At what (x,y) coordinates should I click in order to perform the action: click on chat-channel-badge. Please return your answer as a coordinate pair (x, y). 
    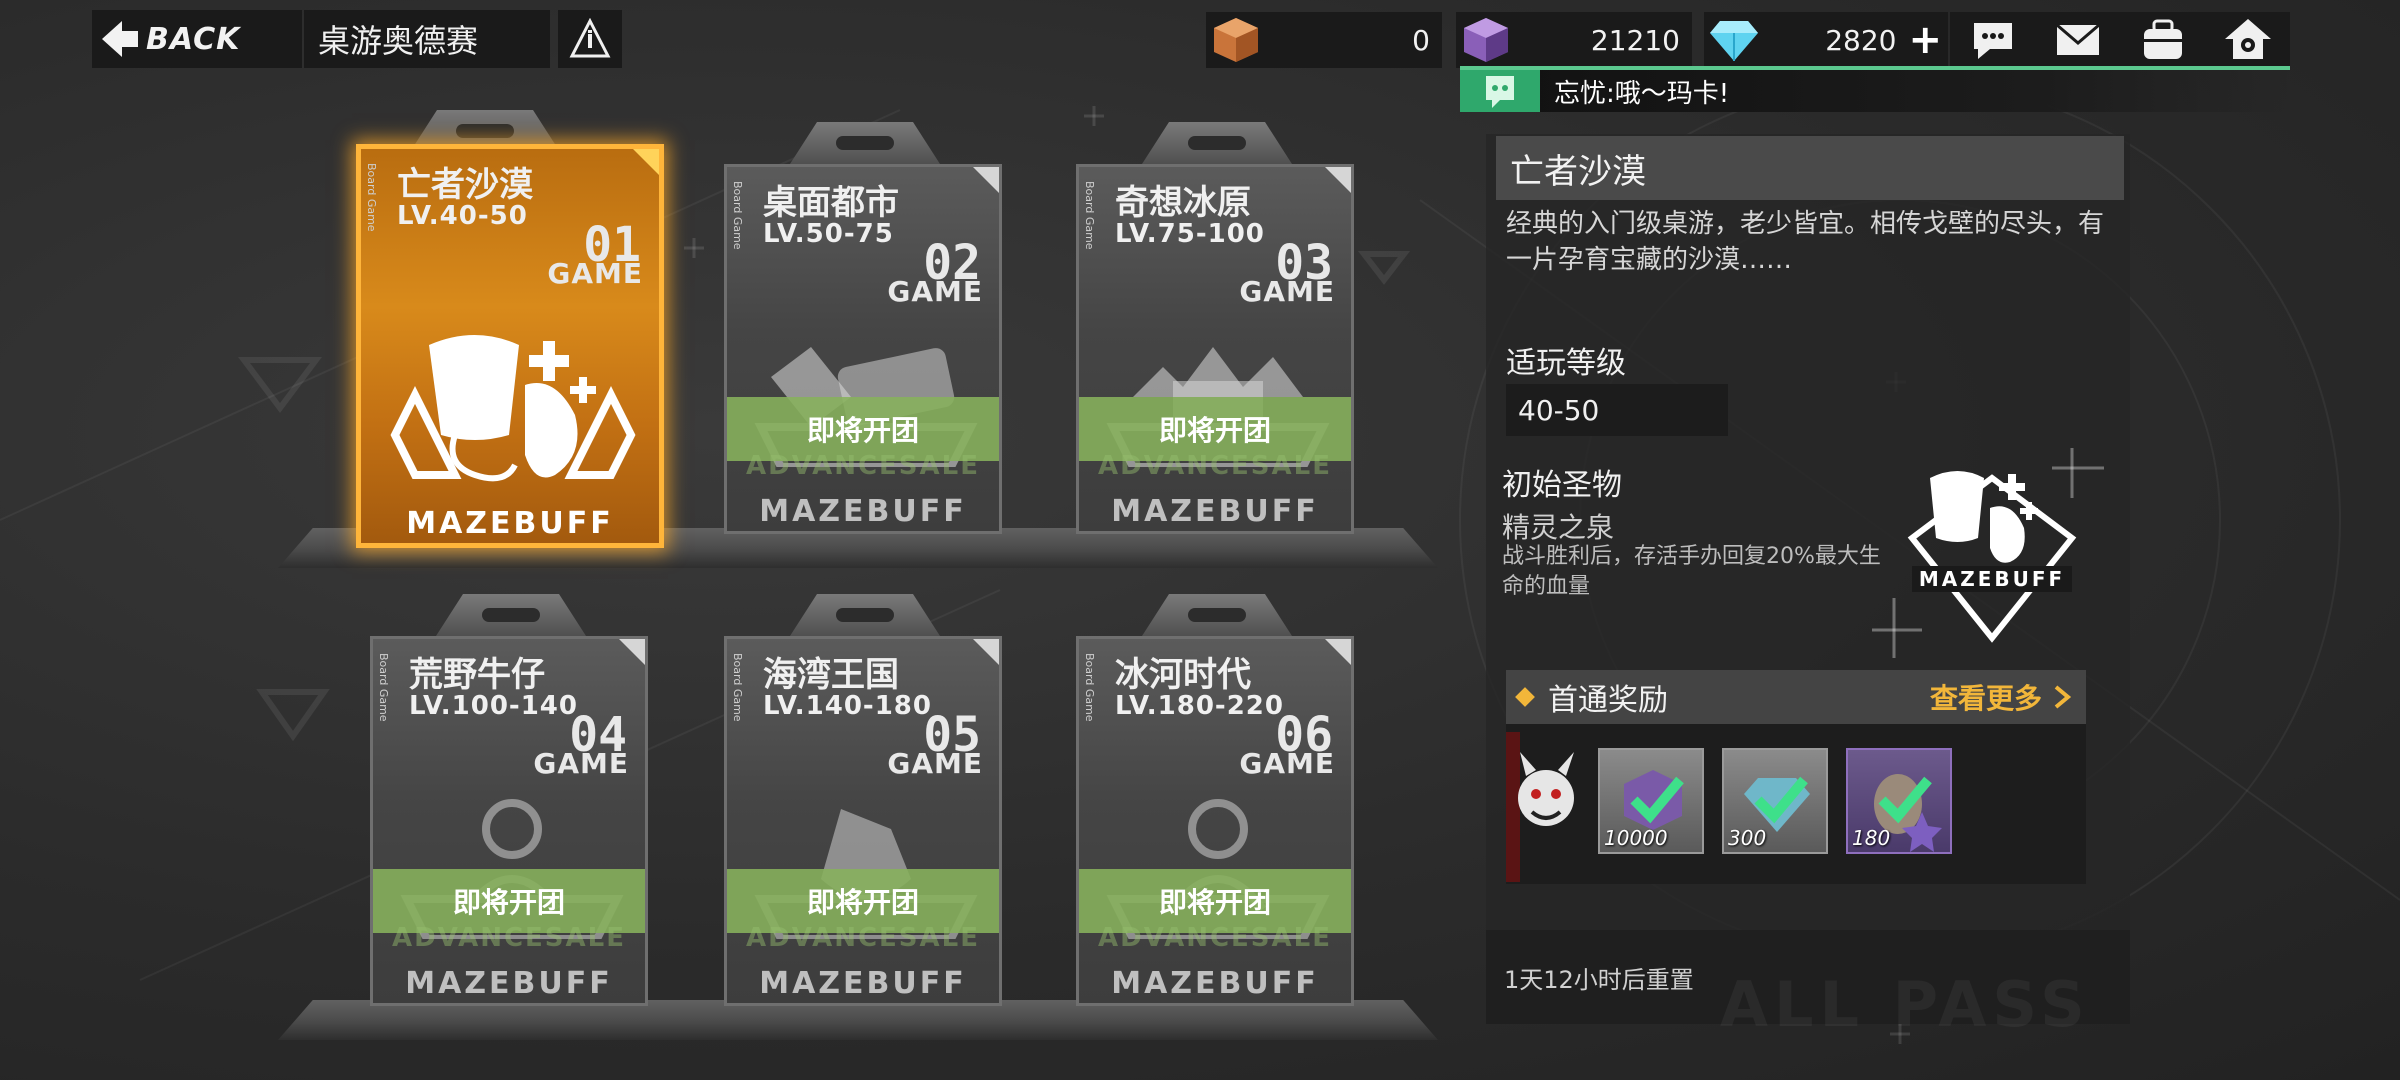
    Looking at the image, I should click on (1500, 91).